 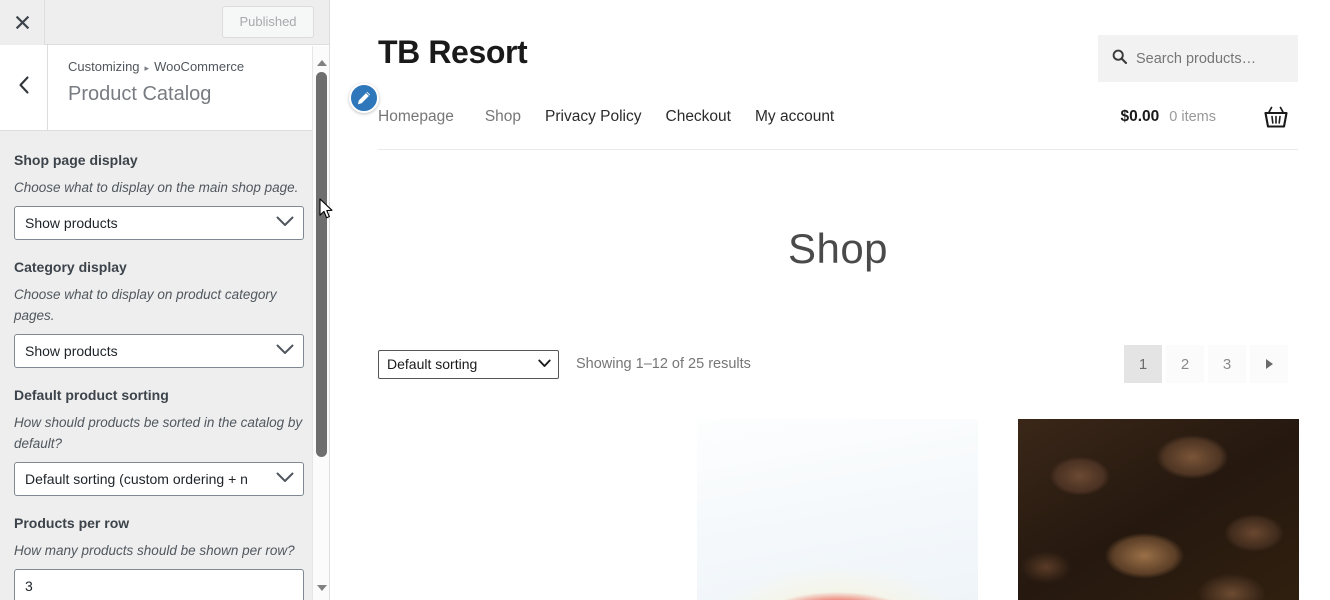 I want to click on control-label: Shop page display, so click(x=76, y=160).